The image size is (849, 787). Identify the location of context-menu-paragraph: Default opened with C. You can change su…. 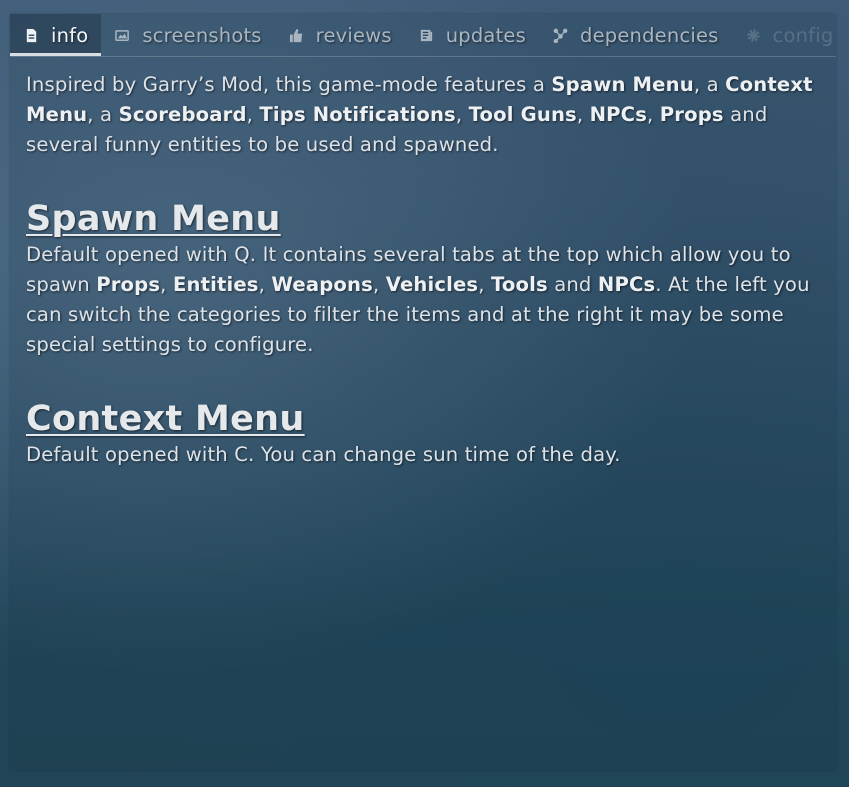
(323, 454).